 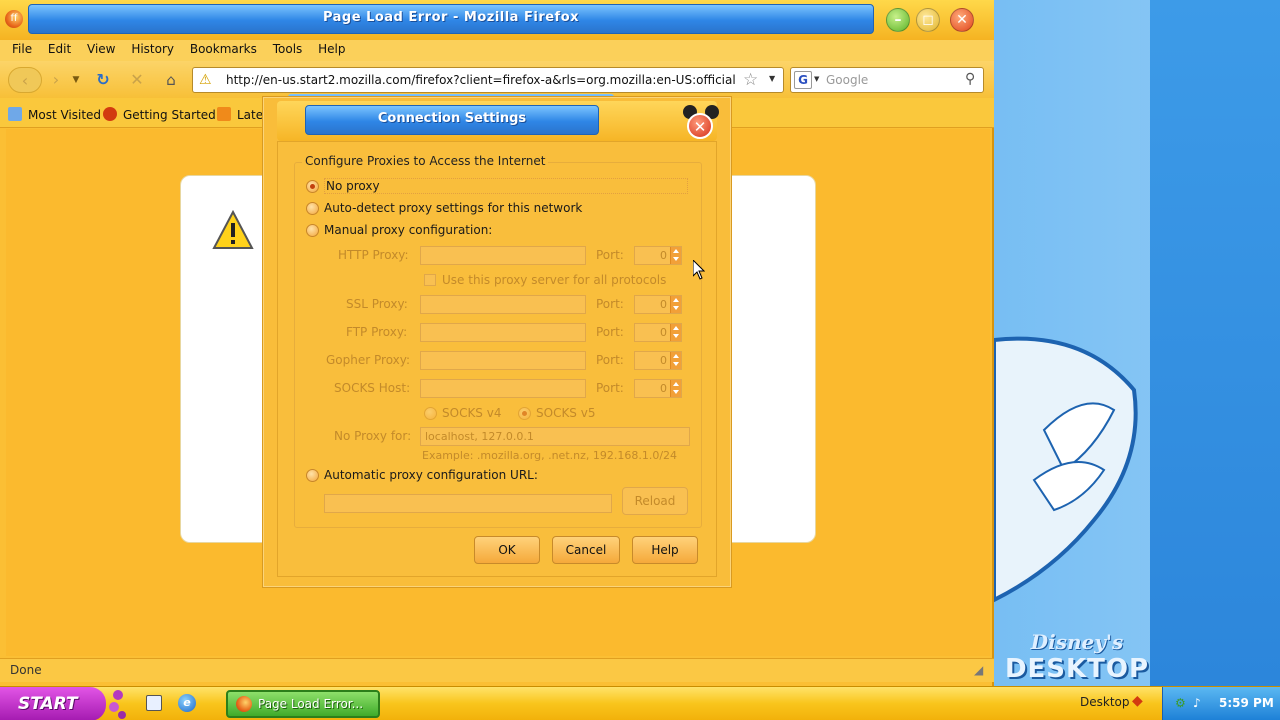 What do you see at coordinates (658, 332) in the screenshot?
I see `ftp-port-input: 0` at bounding box center [658, 332].